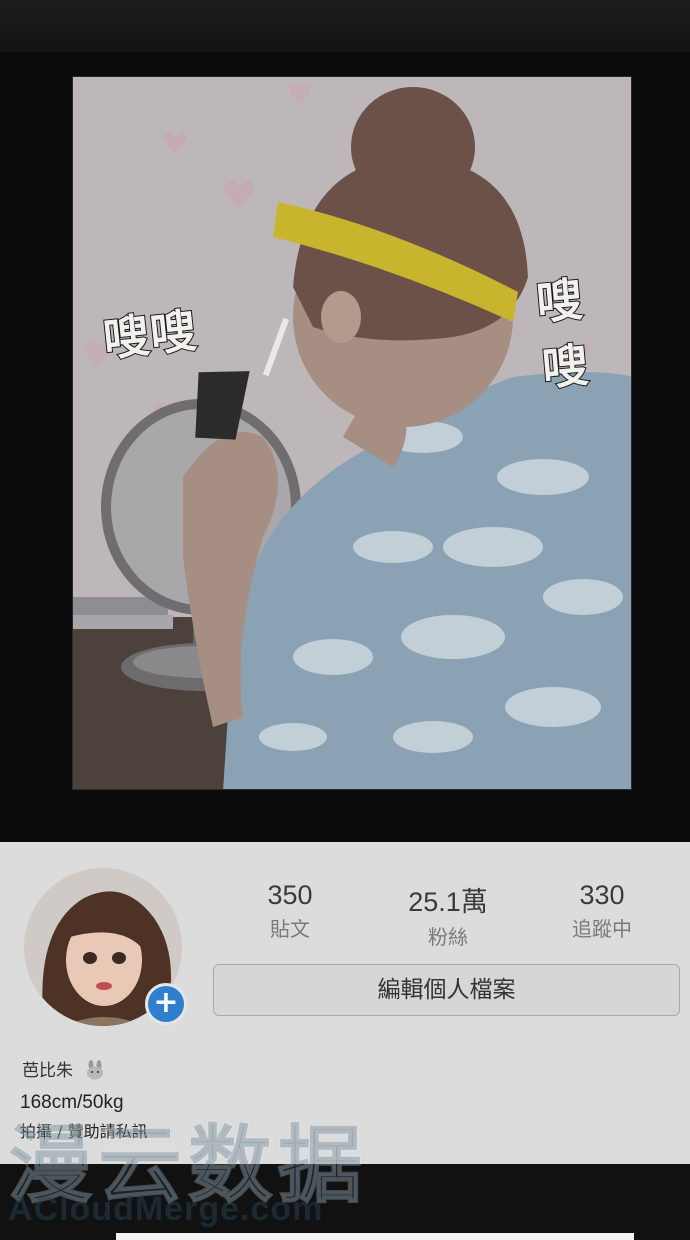 The width and height of the screenshot is (690, 1240). What do you see at coordinates (562, 334) in the screenshot?
I see `sfx-text-right: 嗖嗖` at bounding box center [562, 334].